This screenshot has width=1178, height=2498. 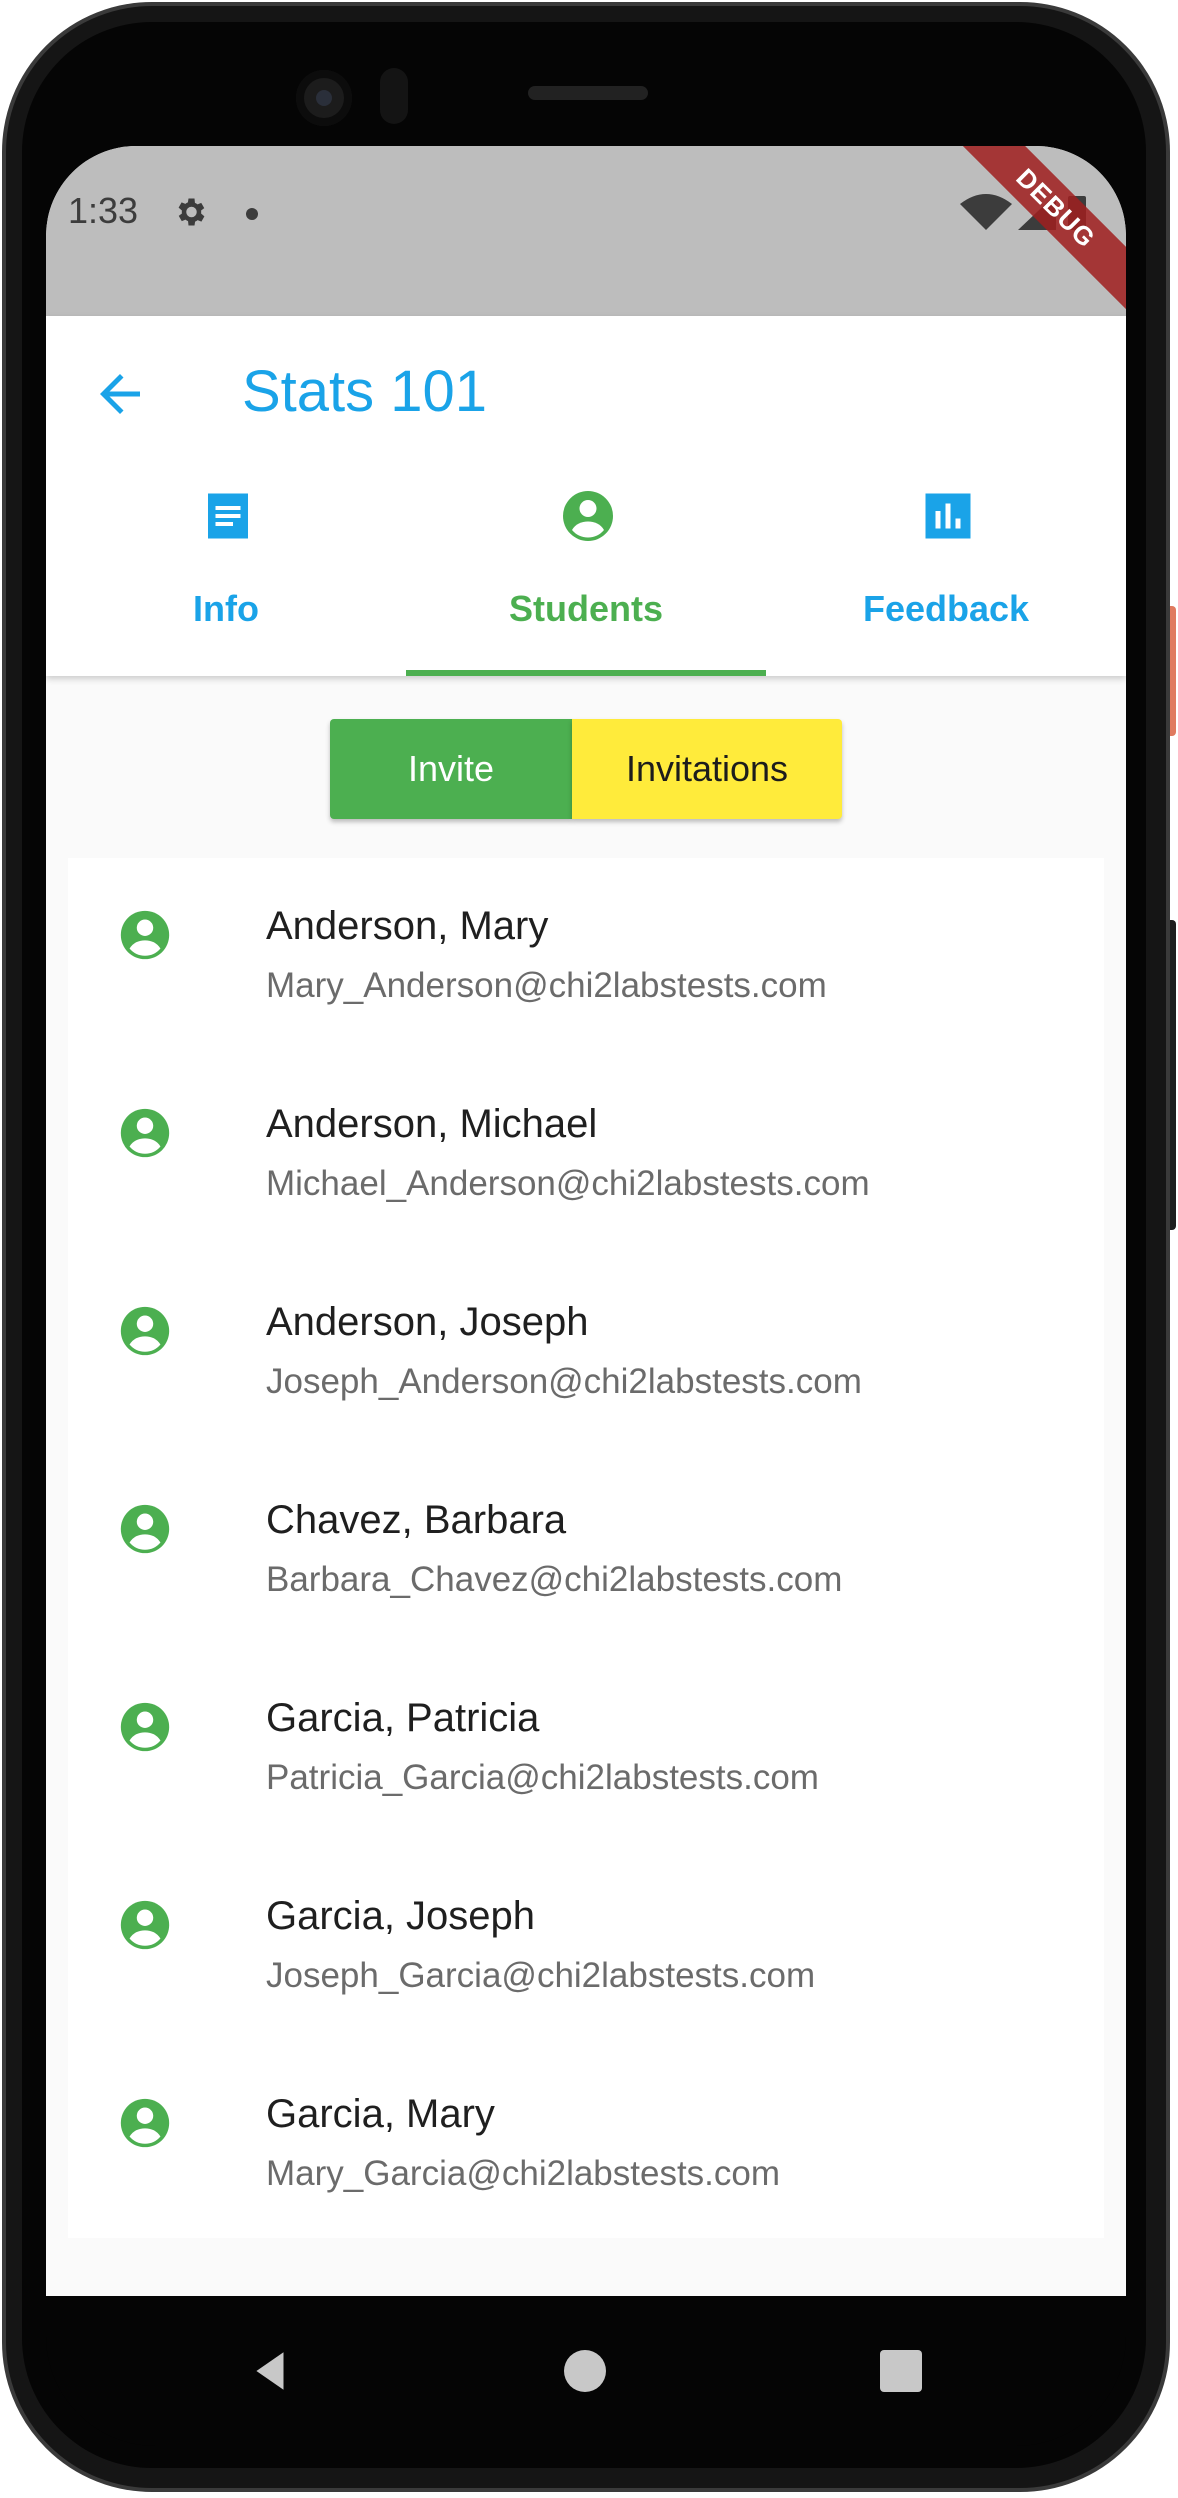 I want to click on system-nav-bar, so click(x=586, y=2371).